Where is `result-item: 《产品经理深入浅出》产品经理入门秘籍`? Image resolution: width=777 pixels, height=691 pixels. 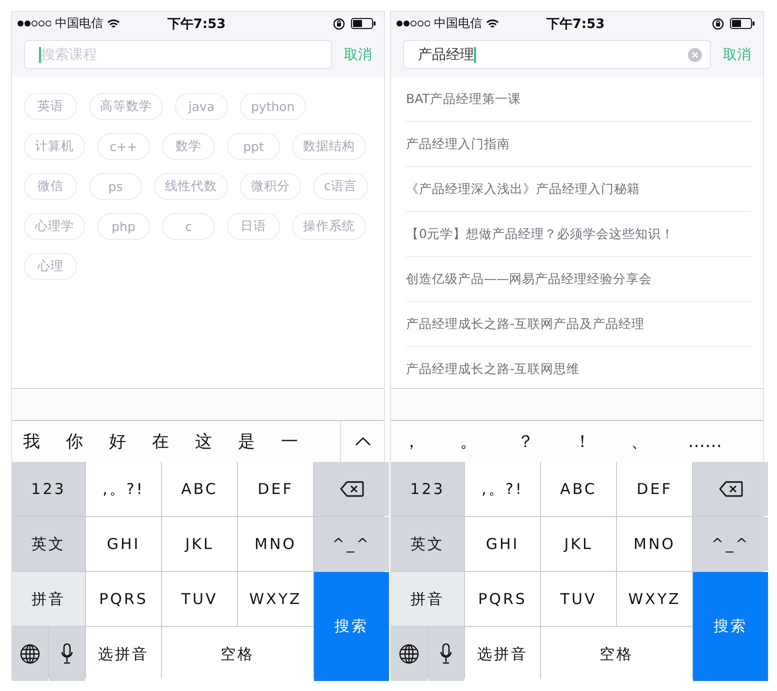
result-item: 《产品经理深入浅出》产品经理入门秘籍 is located at coordinates (578, 189).